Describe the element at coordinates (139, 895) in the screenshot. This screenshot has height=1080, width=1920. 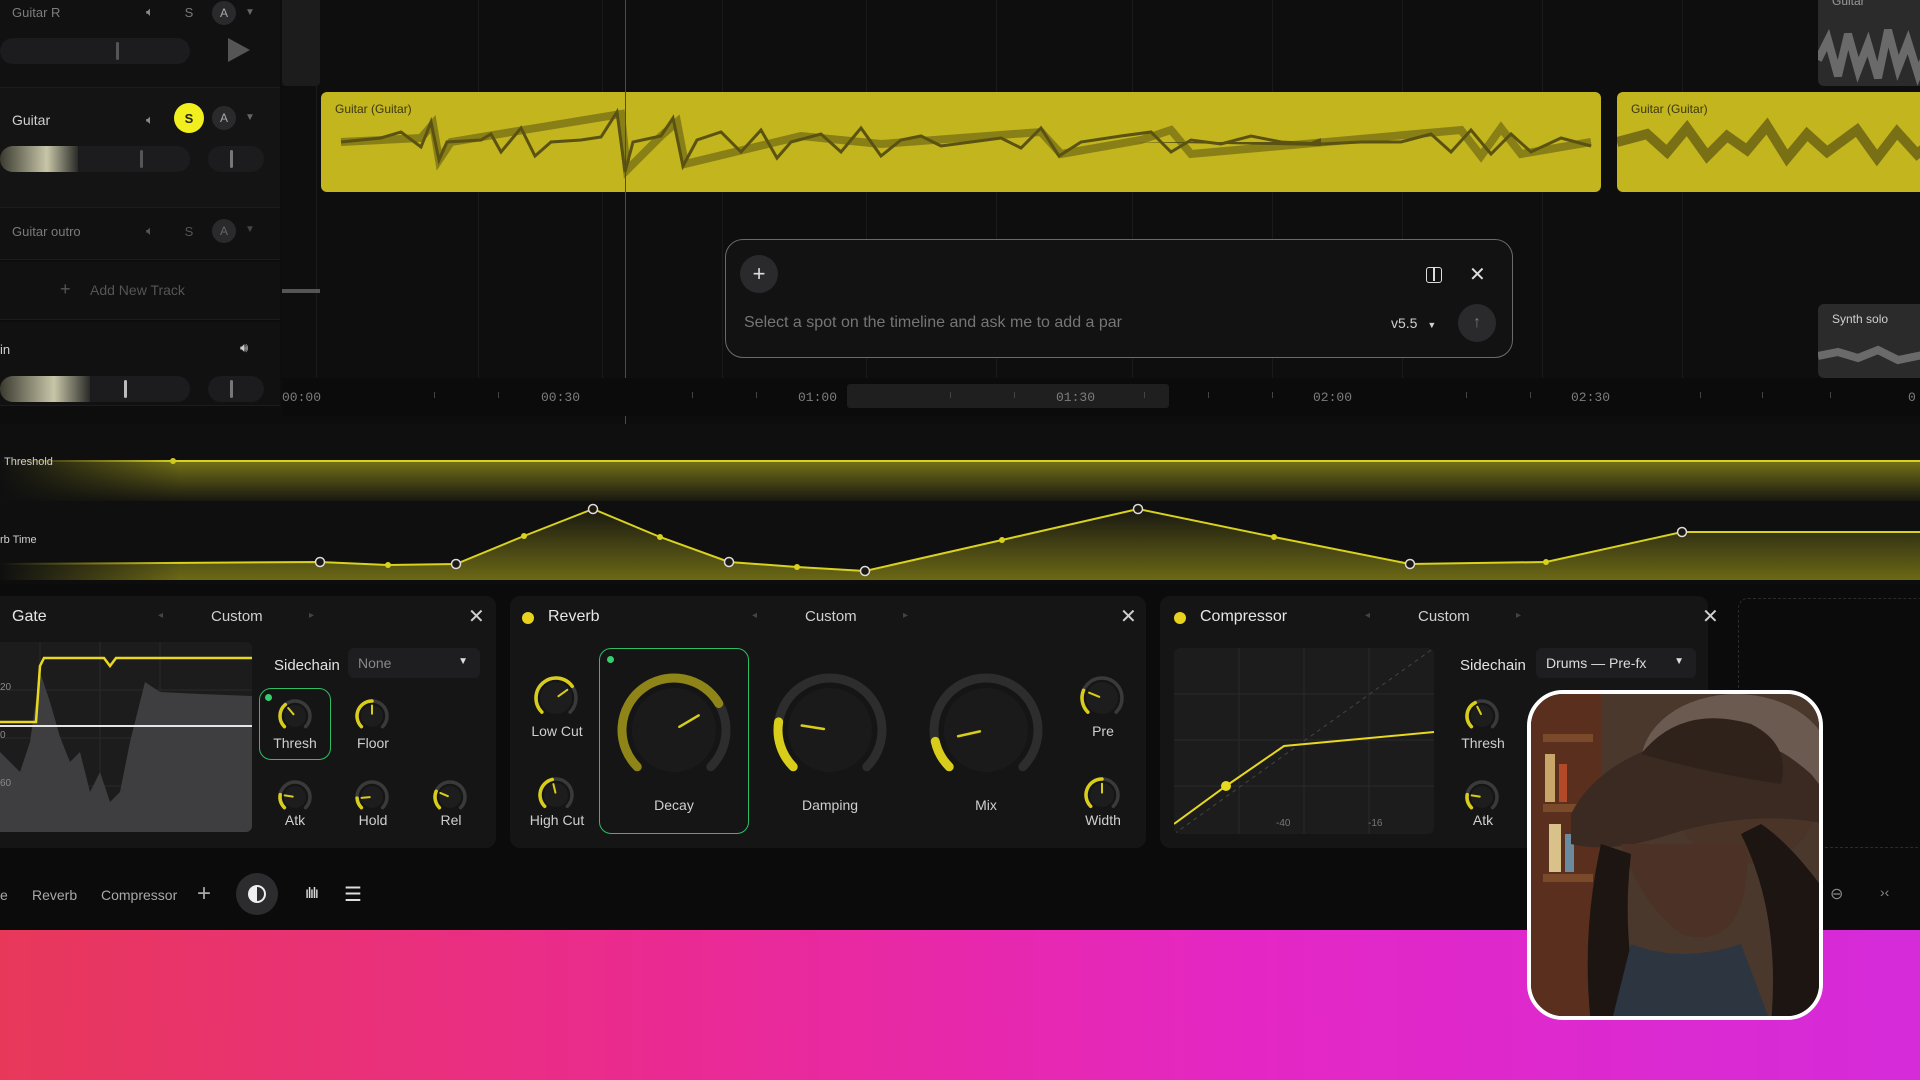
I see `plugin-tab-compressor: Compressor` at that location.